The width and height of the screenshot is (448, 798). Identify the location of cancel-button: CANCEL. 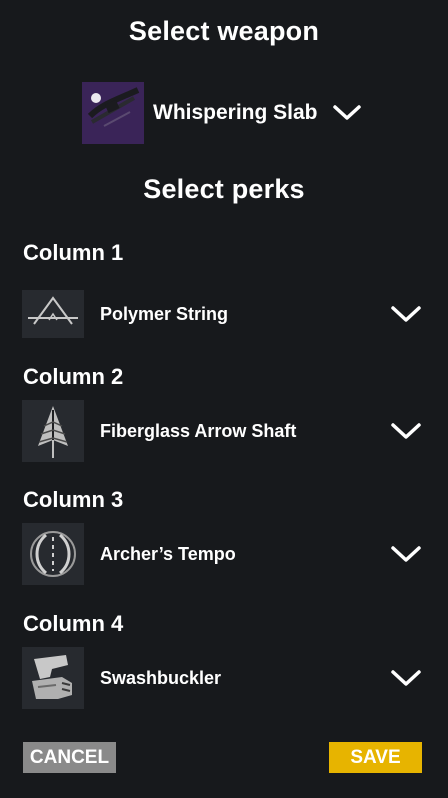
(69, 757).